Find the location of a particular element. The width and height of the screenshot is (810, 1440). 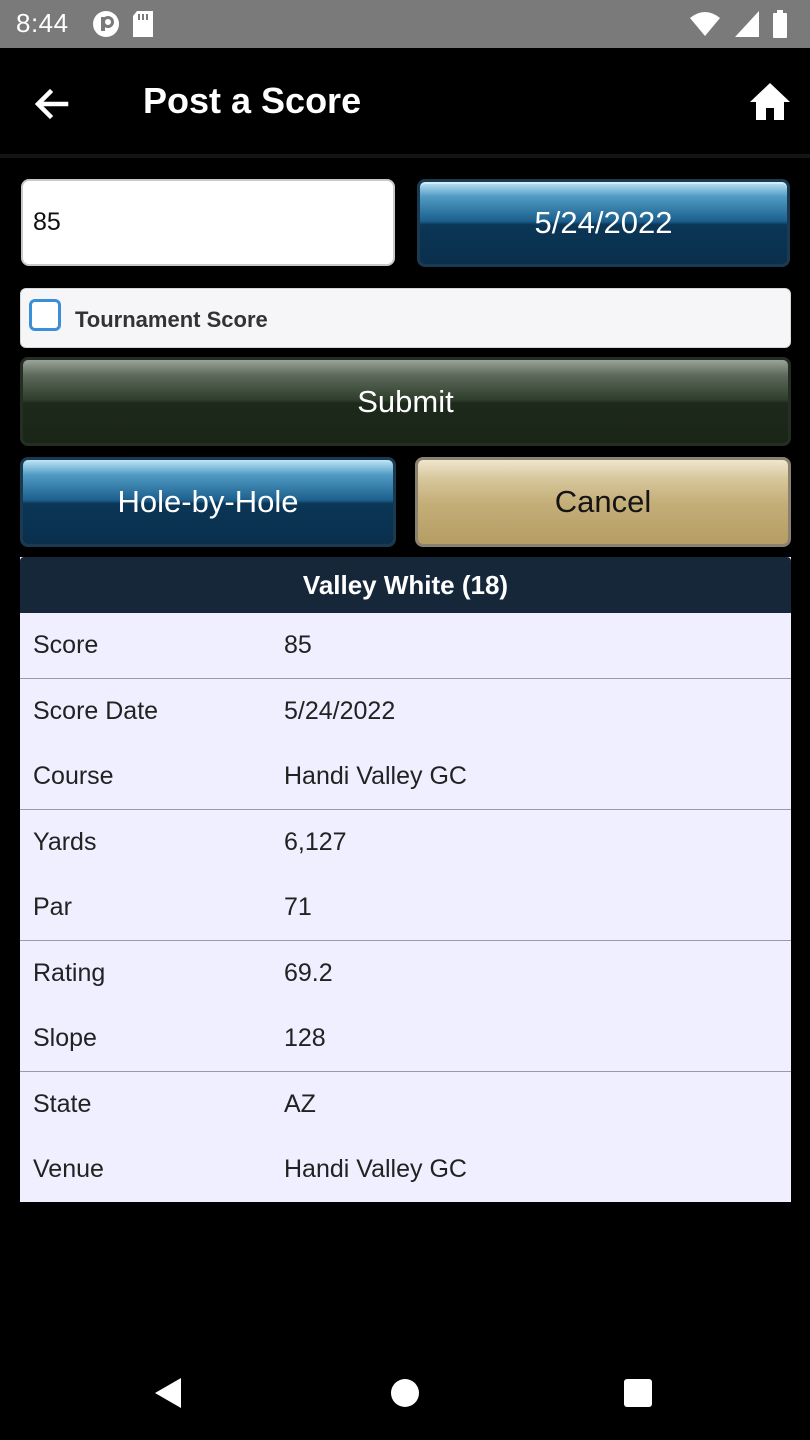

table-row: Score 85 is located at coordinates (405, 645).